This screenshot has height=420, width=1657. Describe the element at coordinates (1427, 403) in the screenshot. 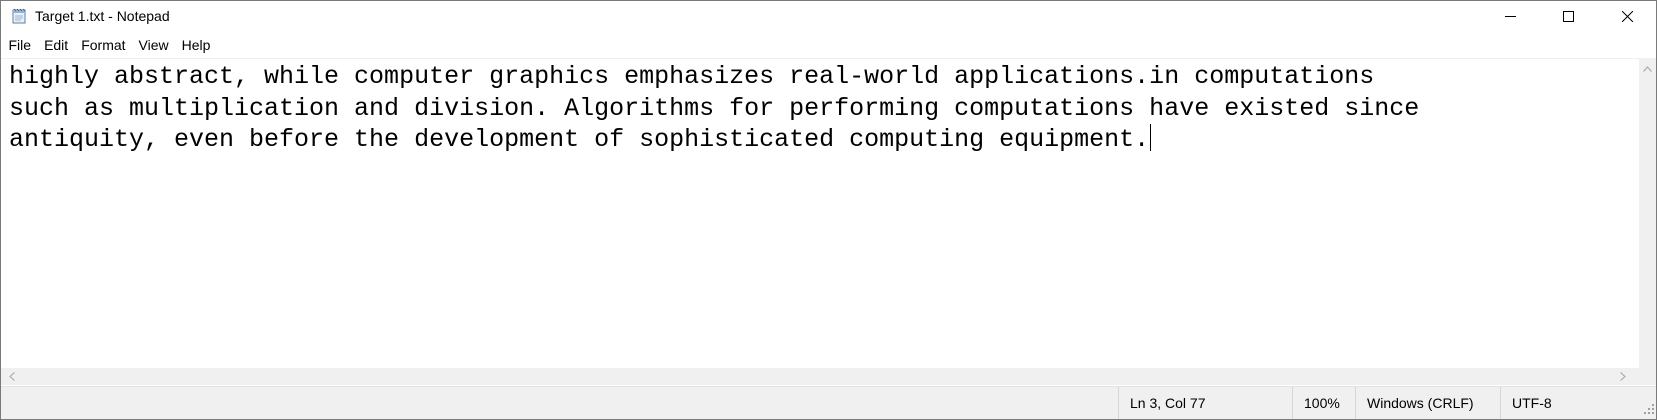

I see `status-line-ending: Windows (CRLF)` at that location.